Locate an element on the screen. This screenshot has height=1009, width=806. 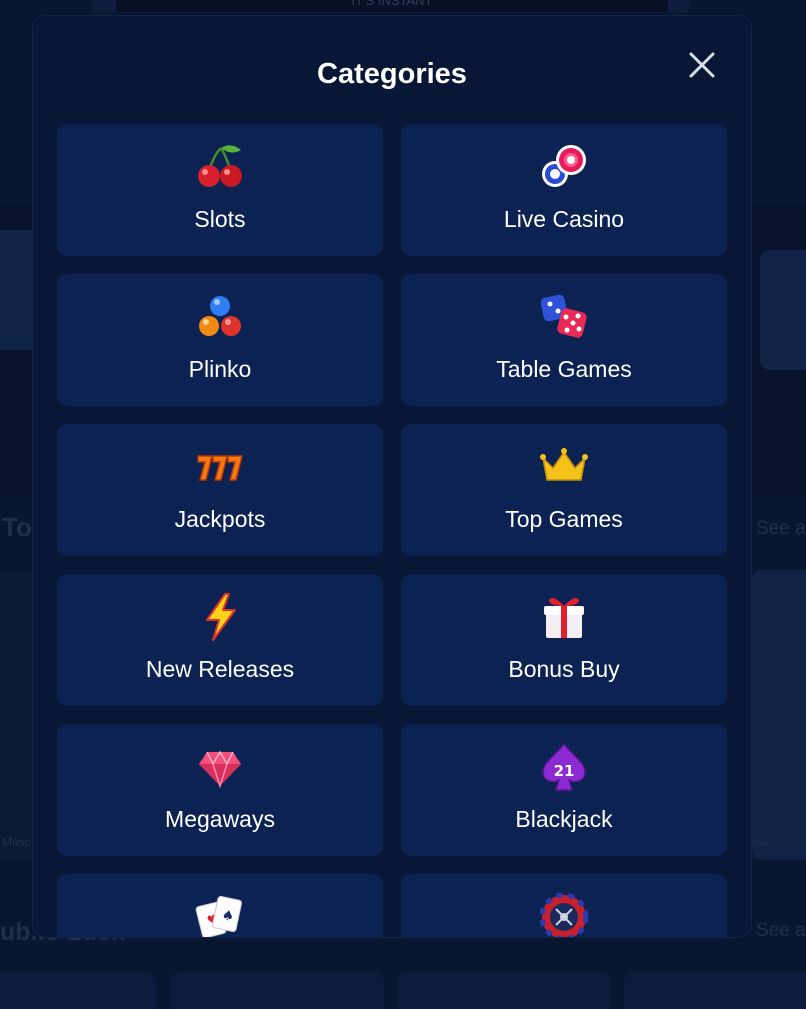
category-label: Plinko is located at coordinates (220, 369).